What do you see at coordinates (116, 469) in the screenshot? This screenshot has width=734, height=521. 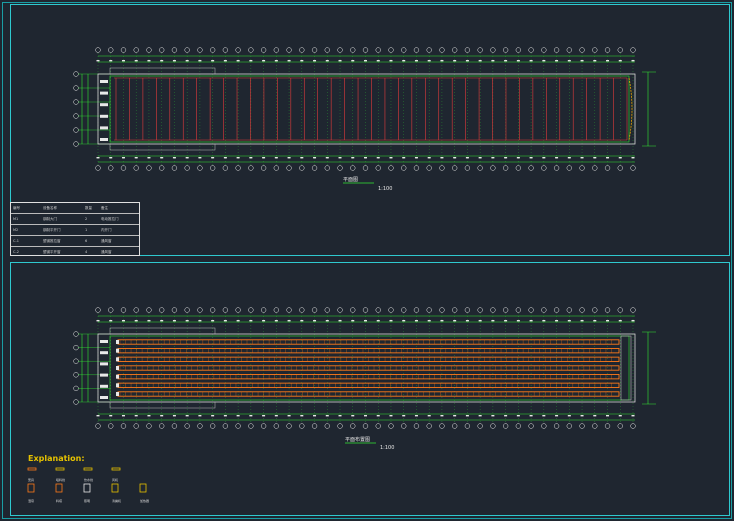 I see `fan-icon` at bounding box center [116, 469].